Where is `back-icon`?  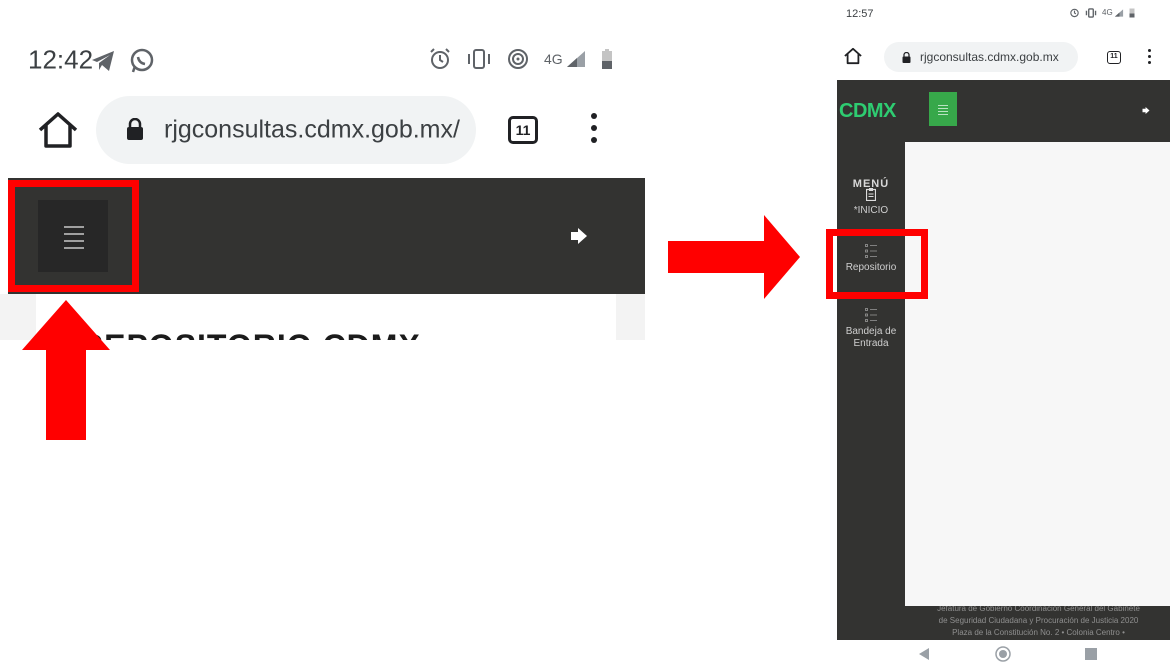
back-icon is located at coordinates (924, 654).